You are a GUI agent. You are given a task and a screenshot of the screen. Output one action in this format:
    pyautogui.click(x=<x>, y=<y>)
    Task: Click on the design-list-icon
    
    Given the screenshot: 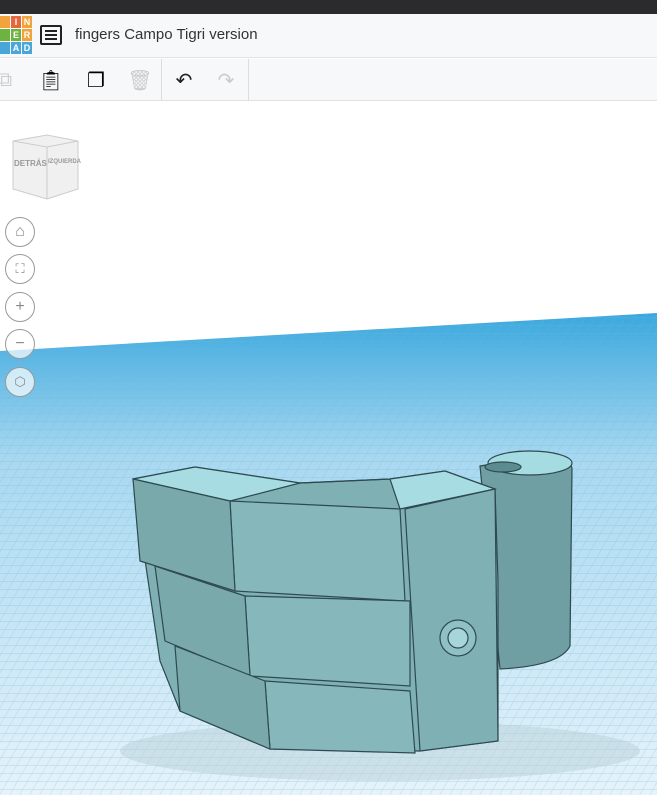 What is the action you would take?
    pyautogui.click(x=51, y=35)
    